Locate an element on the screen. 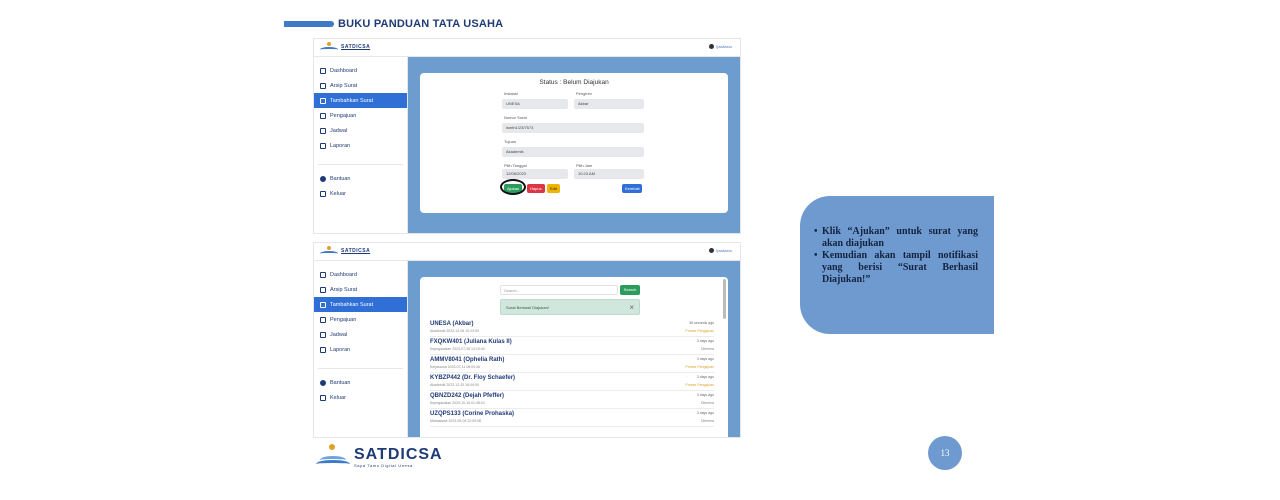  row-subtitle: Kerjasama 2023-07-11 06:00:46 is located at coordinates (455, 367).